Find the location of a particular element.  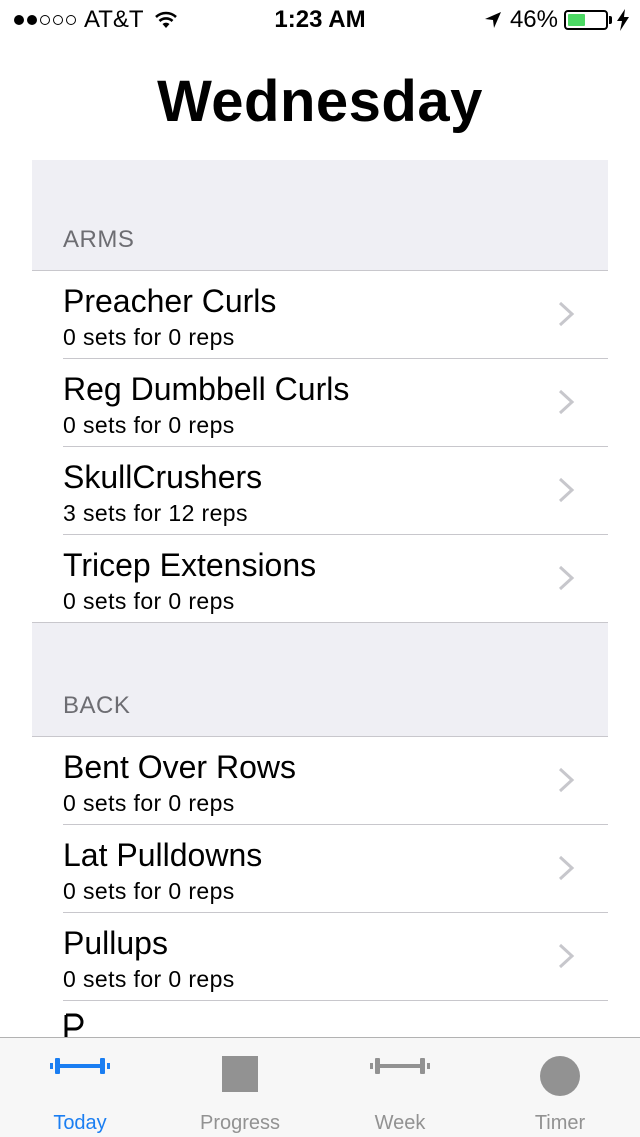

exercise-name: Bent Over Rows is located at coordinates (179, 767).